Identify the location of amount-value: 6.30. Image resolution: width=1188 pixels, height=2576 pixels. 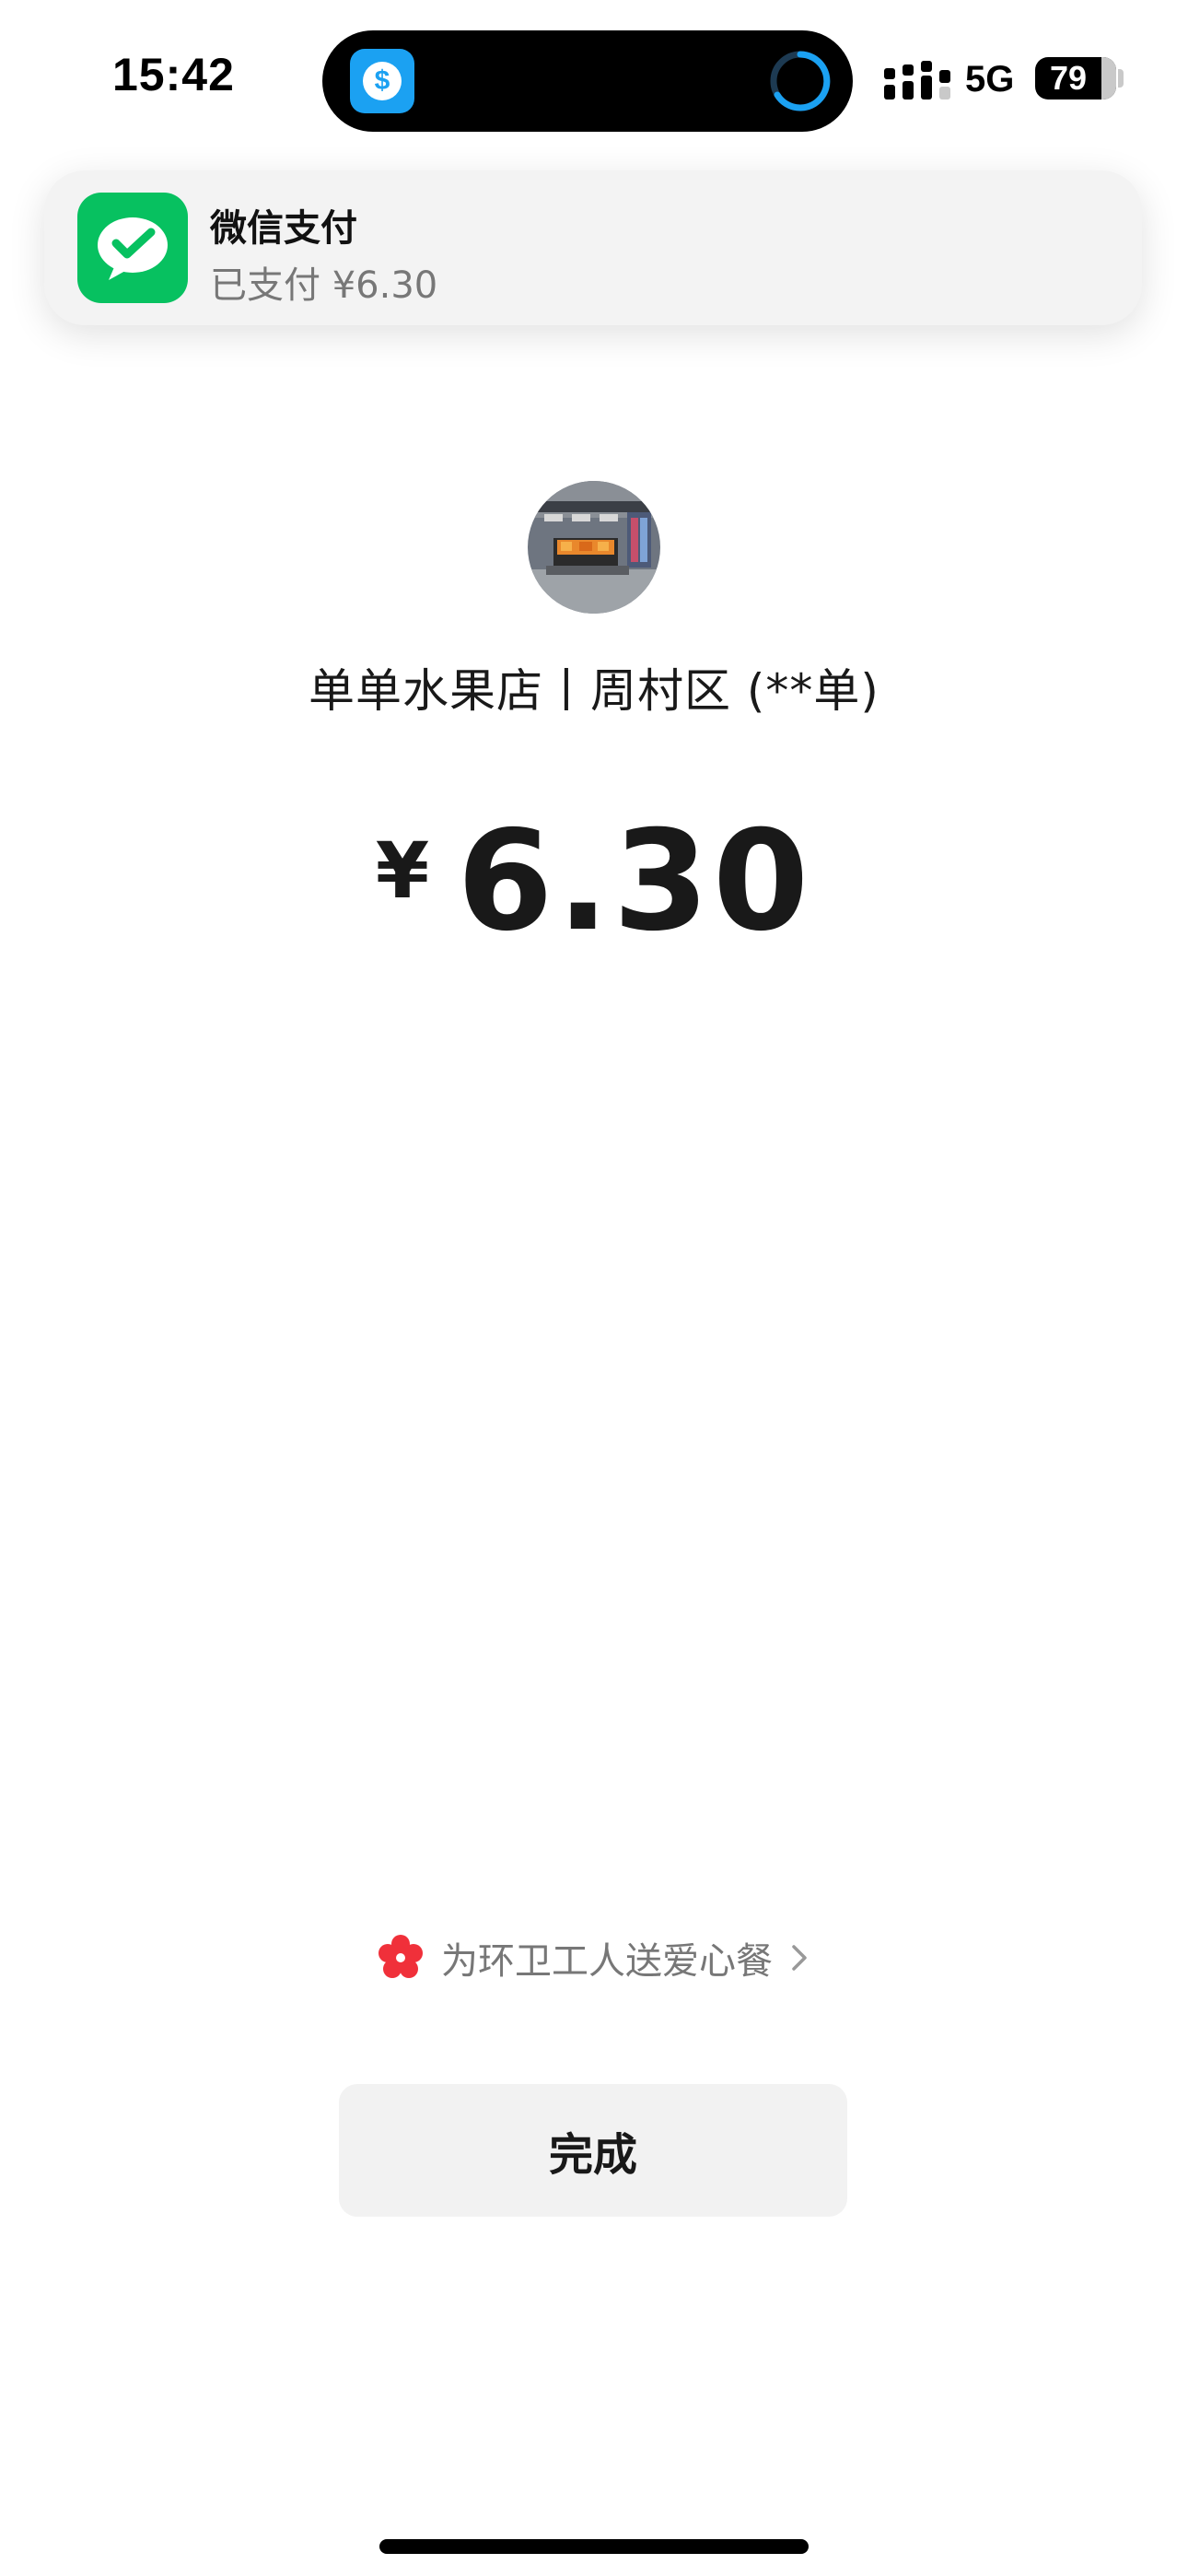
(635, 882).